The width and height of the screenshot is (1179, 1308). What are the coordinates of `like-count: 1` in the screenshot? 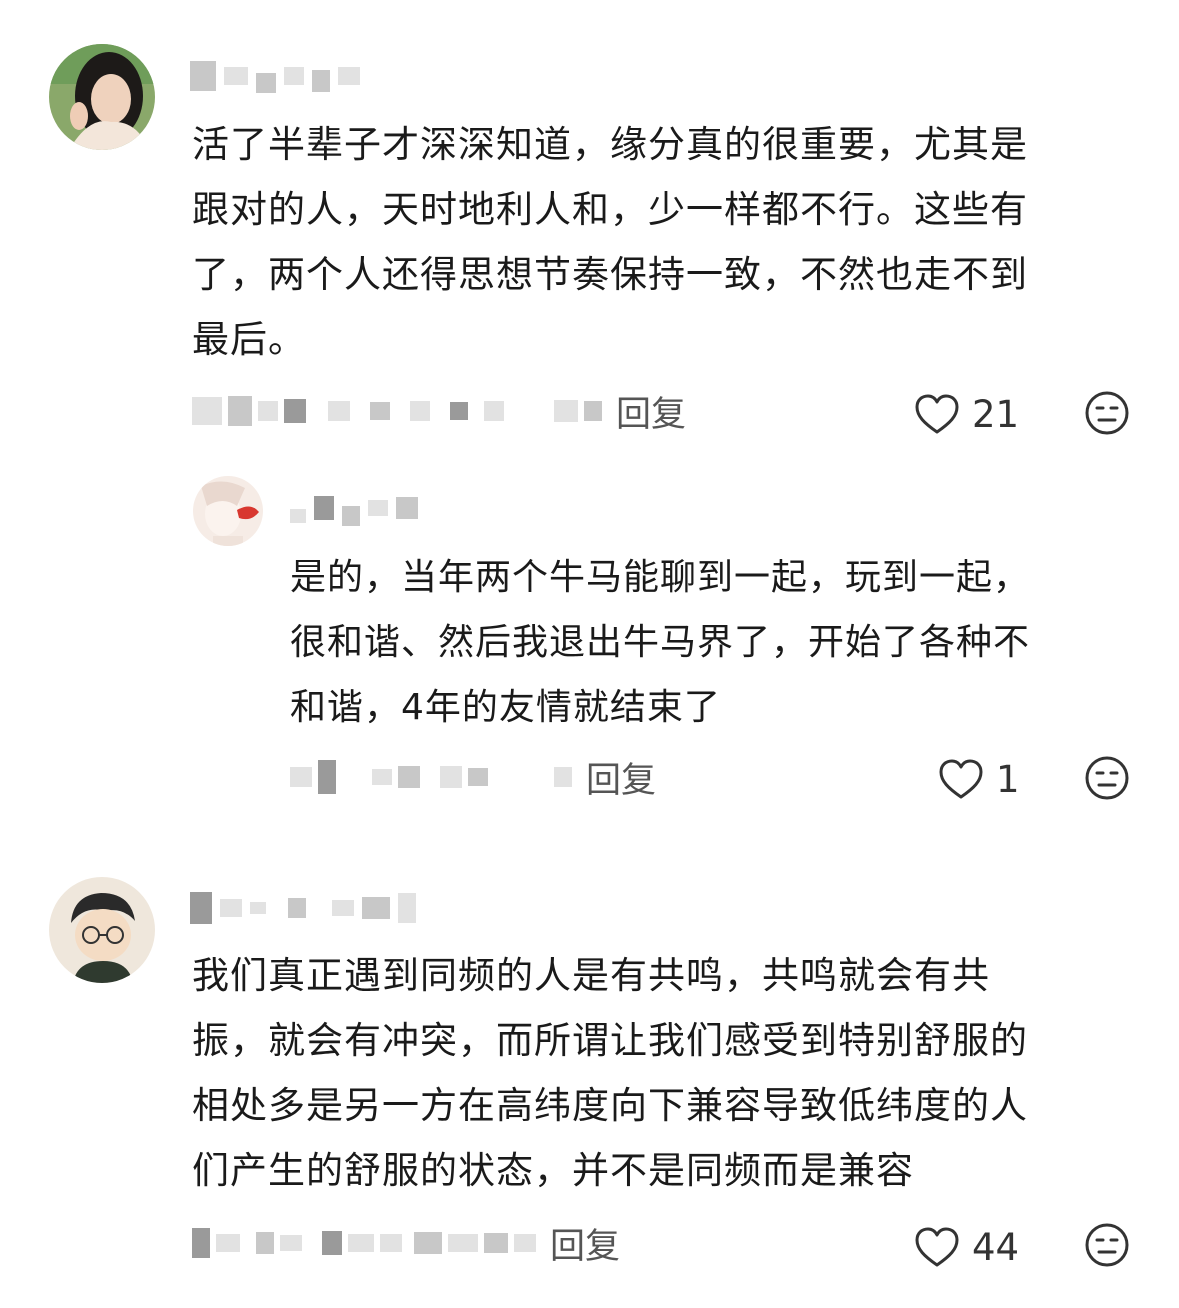 It's located at (1008, 779).